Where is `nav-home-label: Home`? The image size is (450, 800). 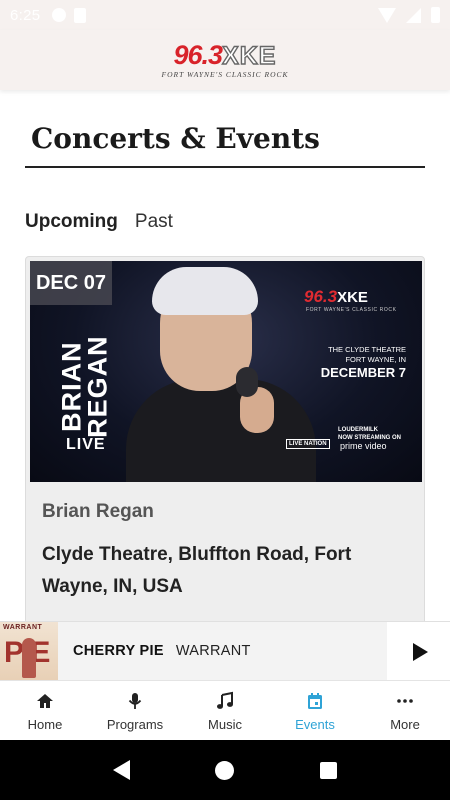 nav-home-label: Home is located at coordinates (45, 724).